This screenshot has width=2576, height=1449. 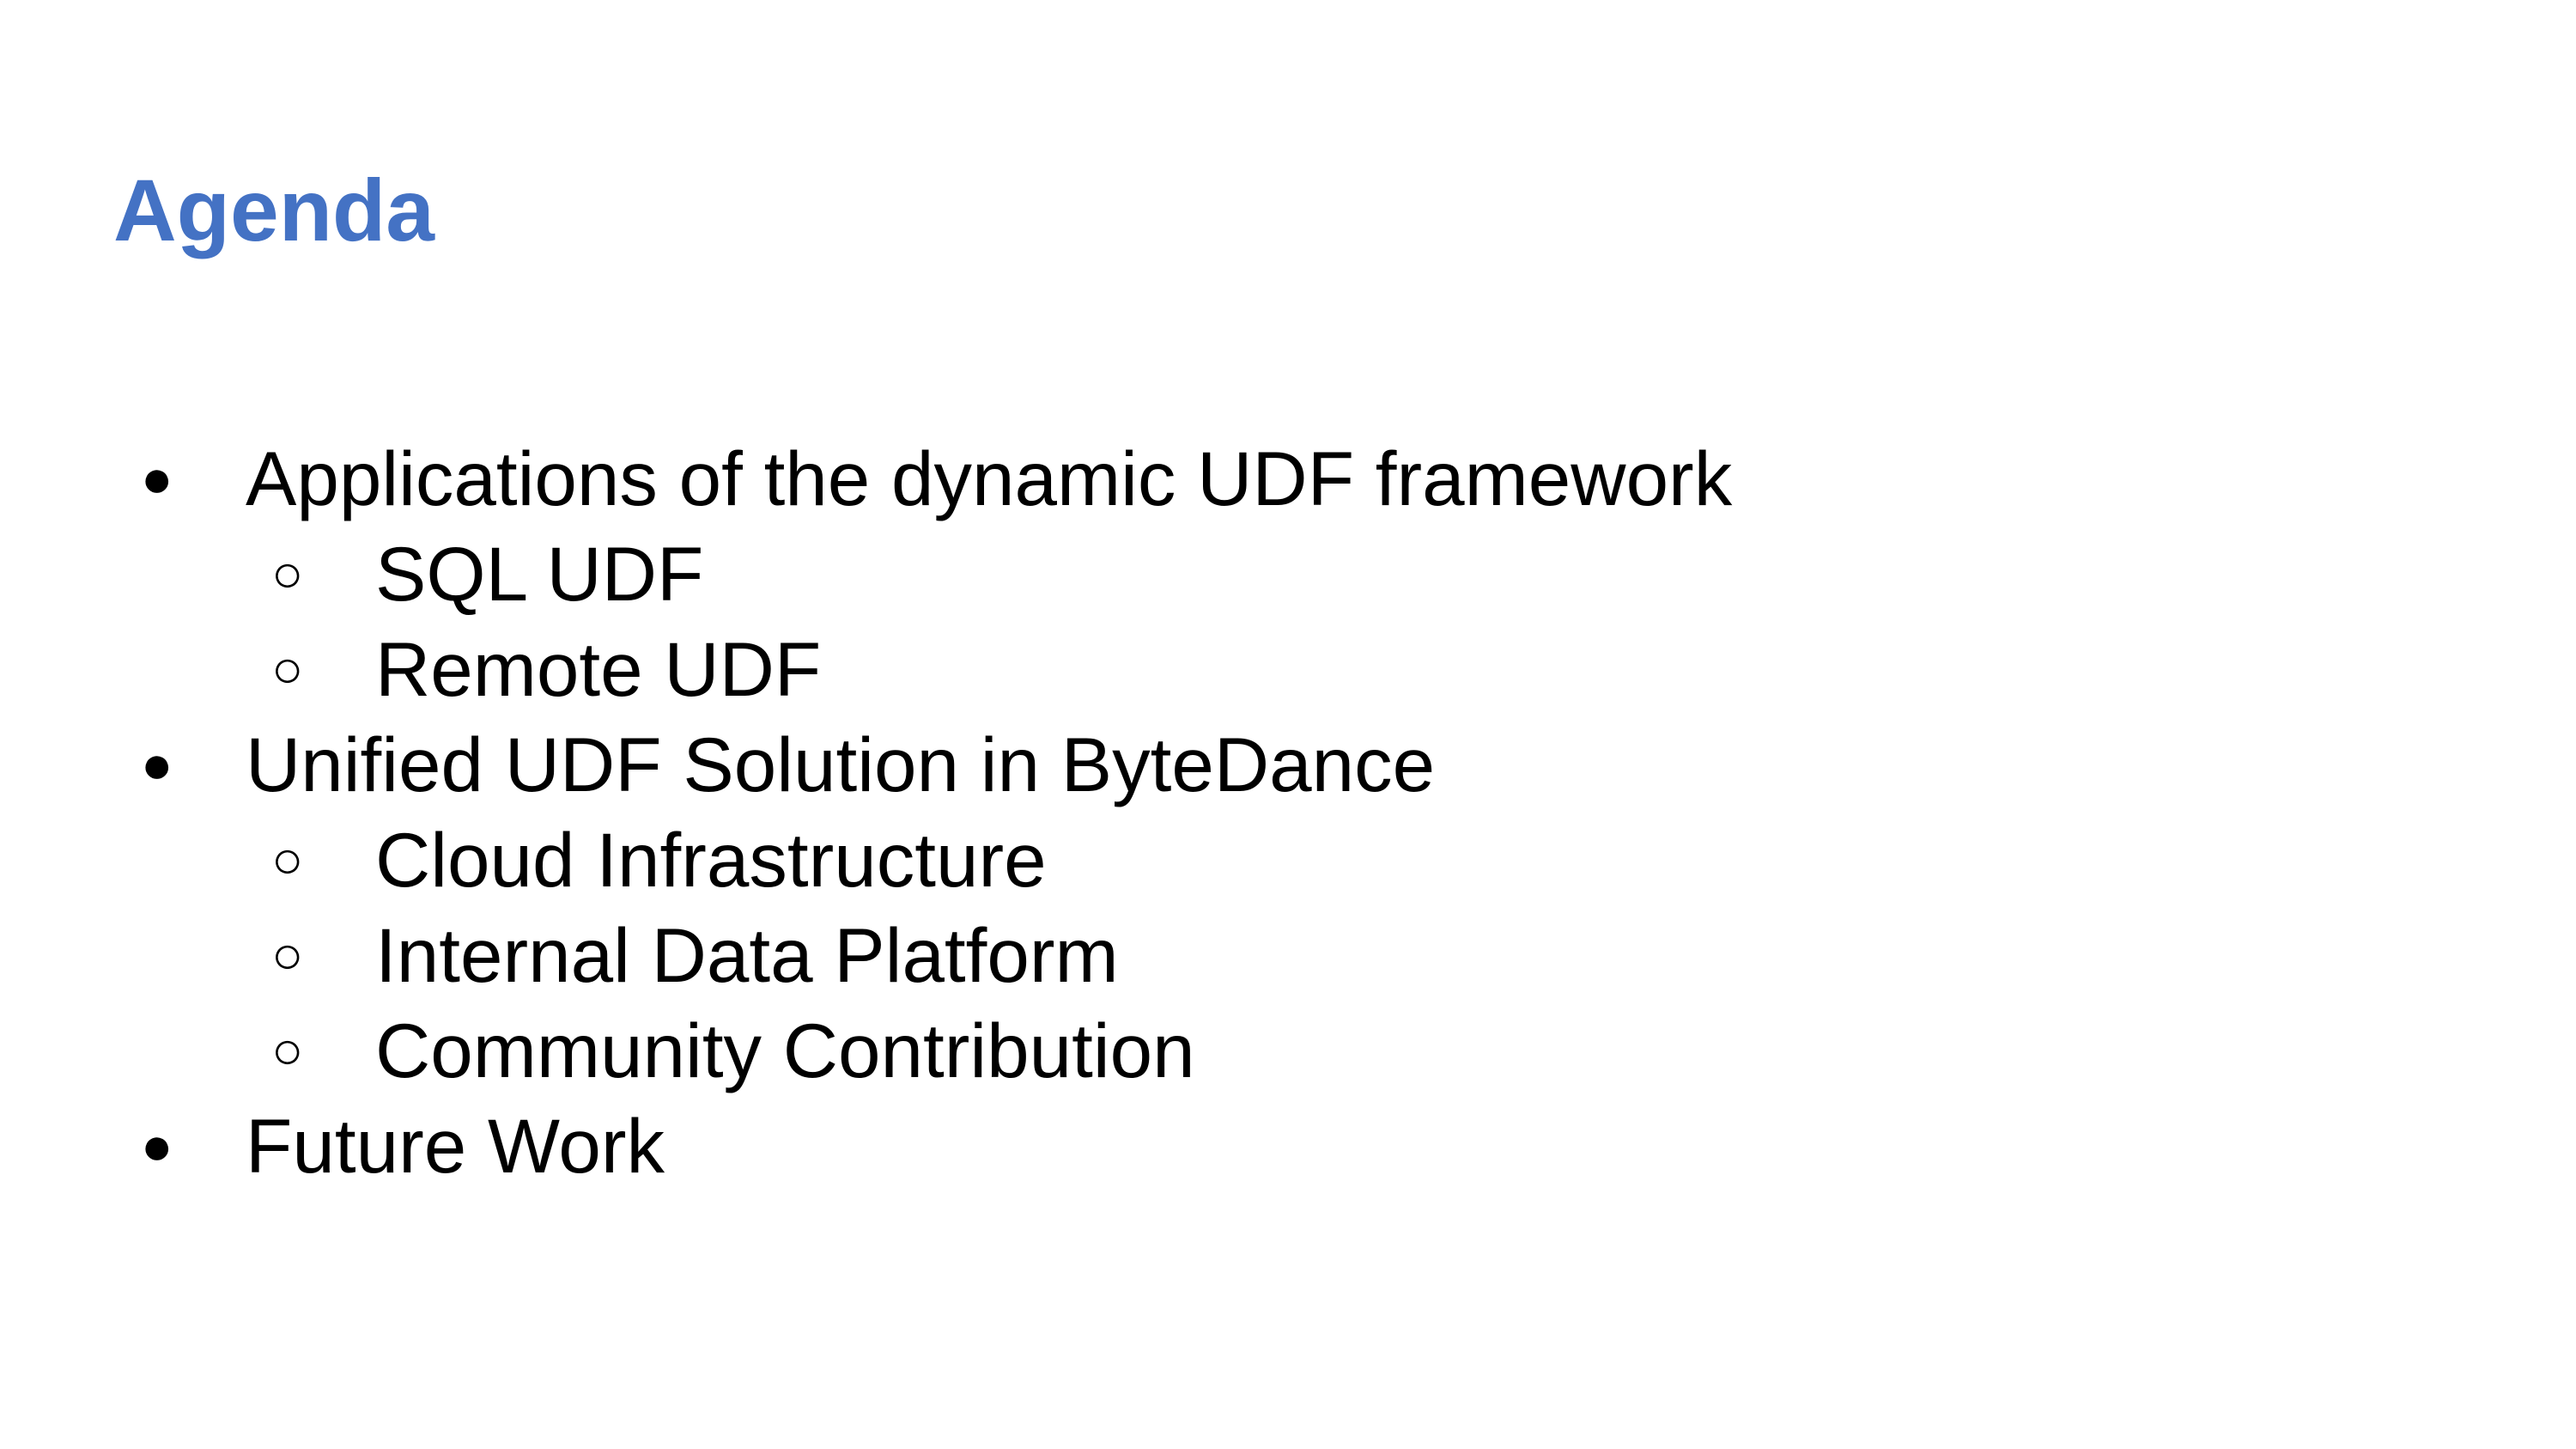 What do you see at coordinates (841, 764) in the screenshot?
I see `agenda-item-label: Unified UDF Solution in ByteDance` at bounding box center [841, 764].